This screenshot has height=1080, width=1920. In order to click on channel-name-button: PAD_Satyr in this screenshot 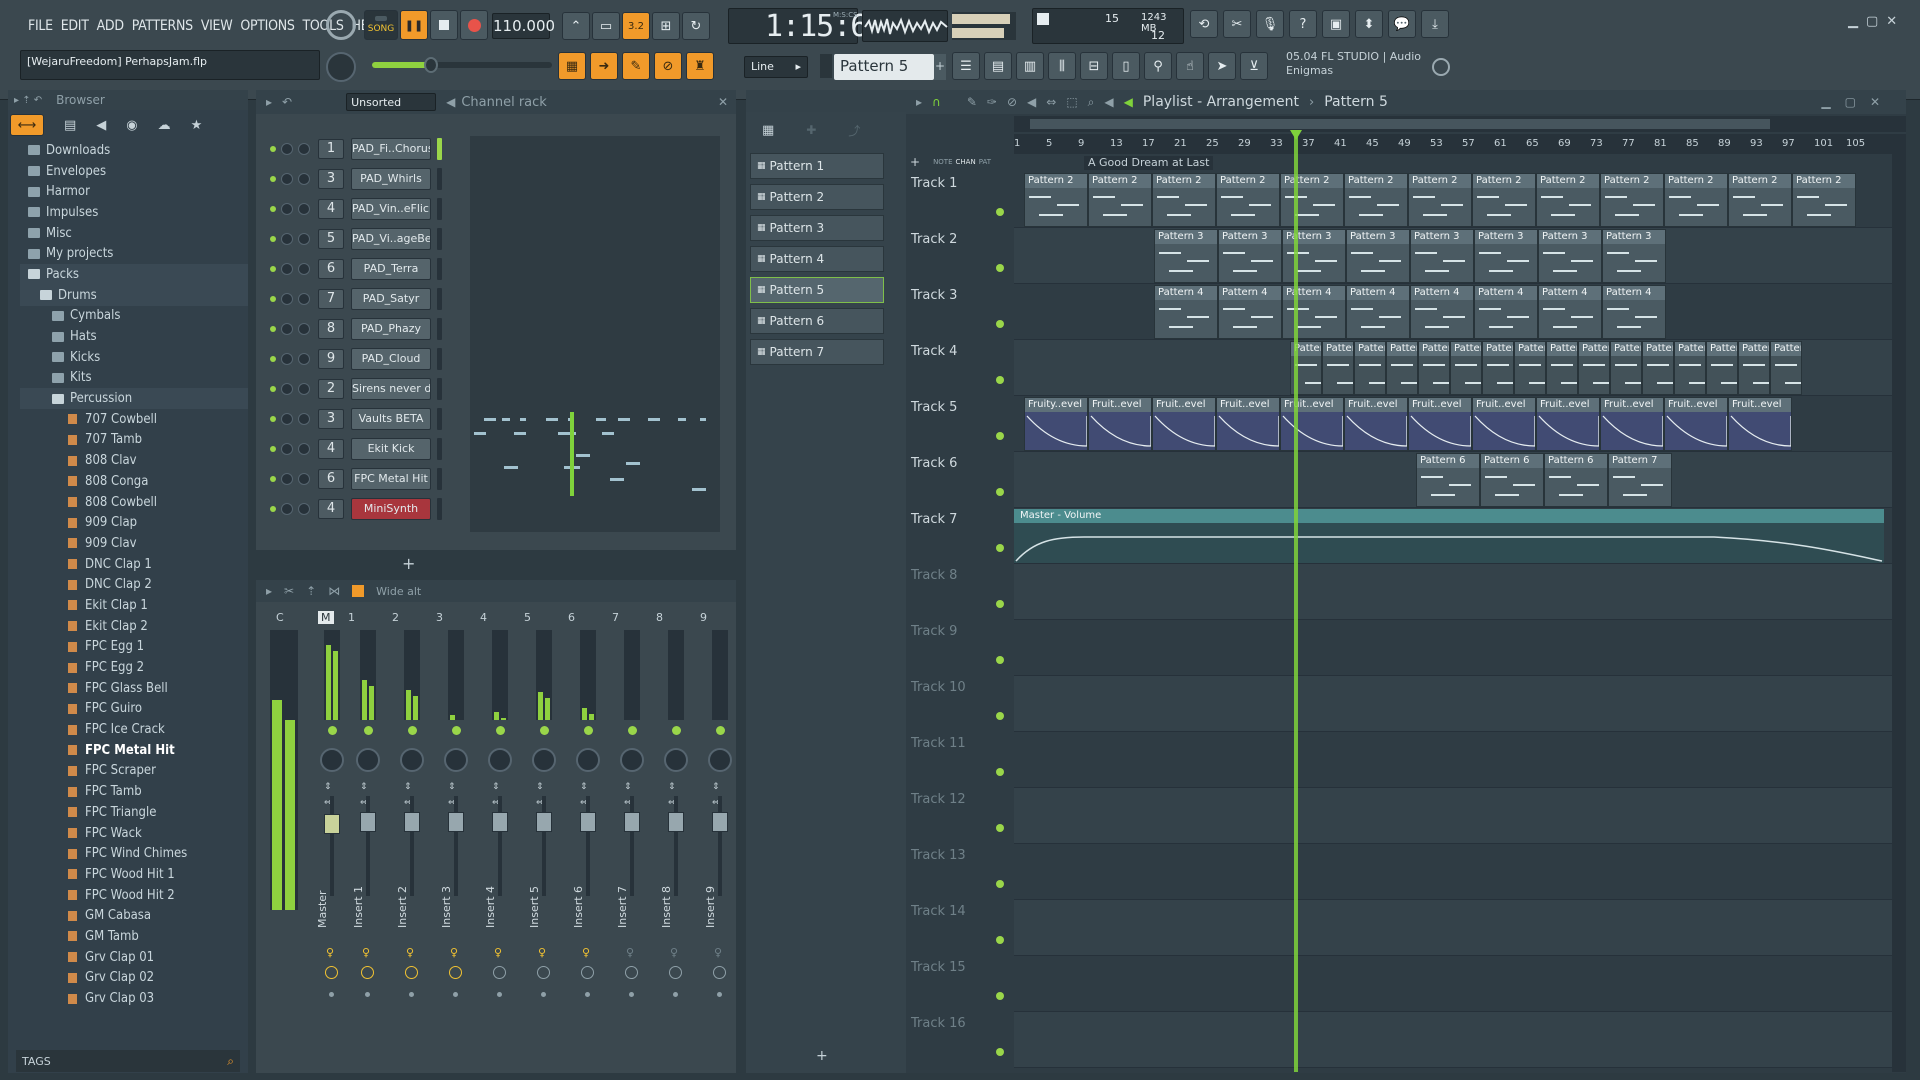, I will do `click(391, 299)`.